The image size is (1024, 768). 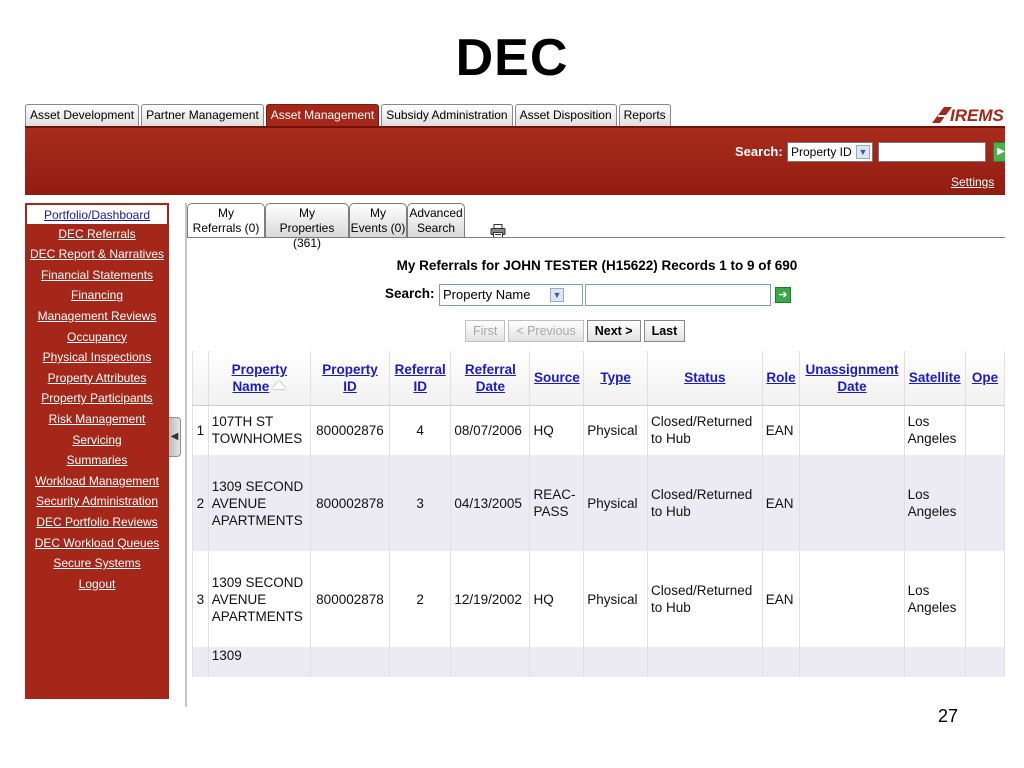 I want to click on cell-row-number: 1, so click(x=200, y=430).